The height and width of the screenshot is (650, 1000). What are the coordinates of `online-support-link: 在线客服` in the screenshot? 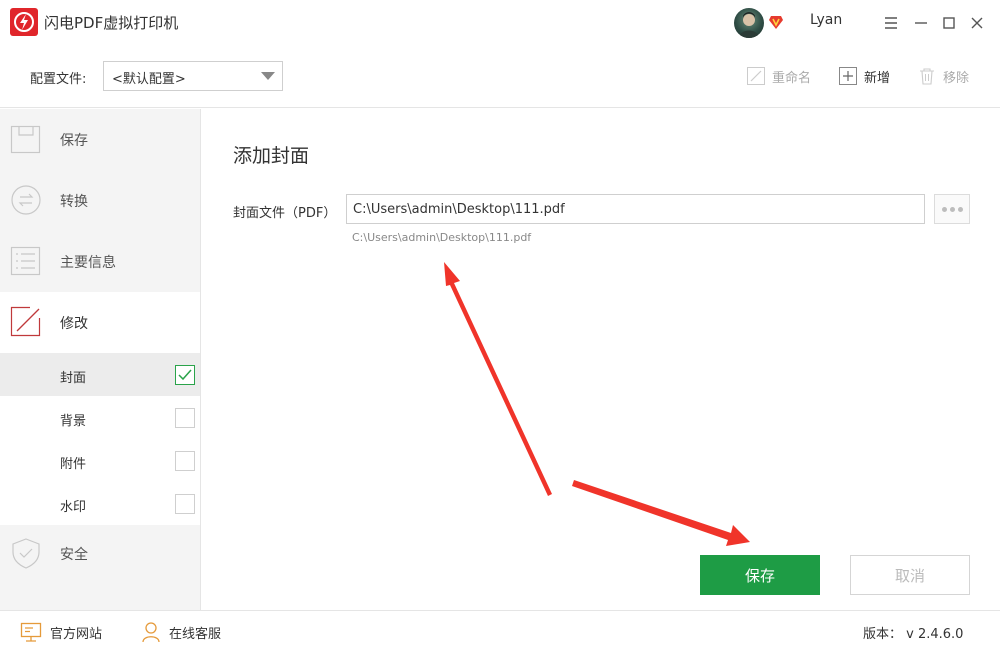 It's located at (181, 632).